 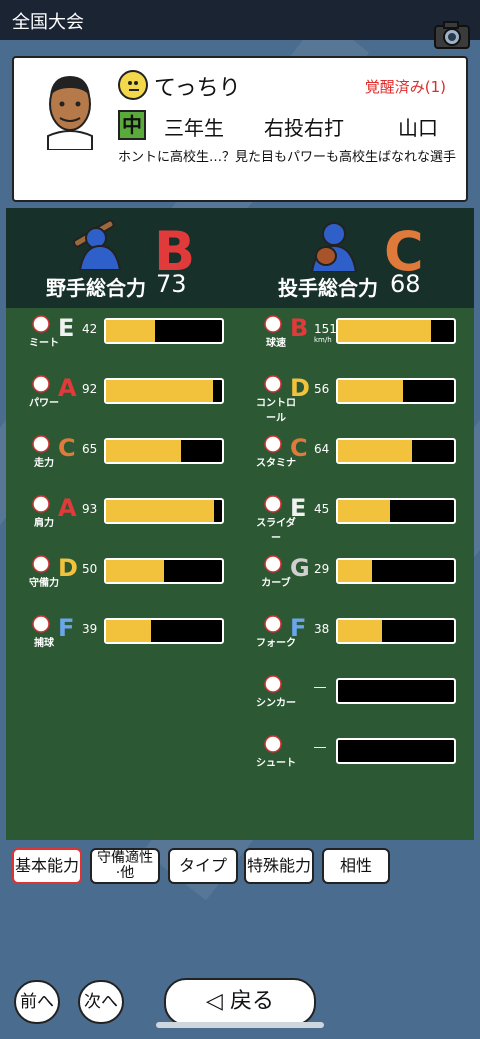 I want to click on player-handedness: 右投右打, so click(x=304, y=128).